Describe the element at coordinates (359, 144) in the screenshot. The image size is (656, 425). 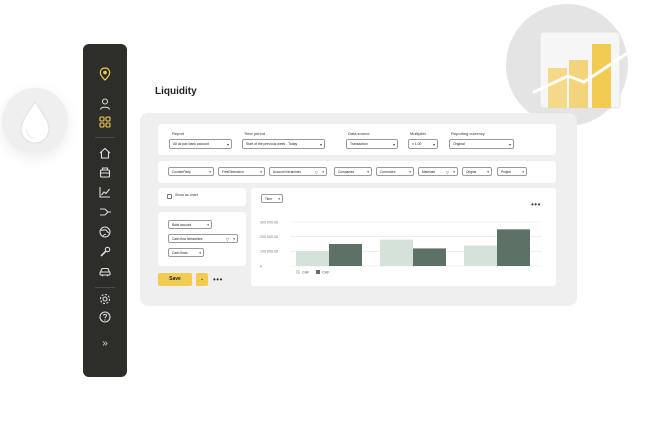
I see `data-source-value: Transaction` at that location.